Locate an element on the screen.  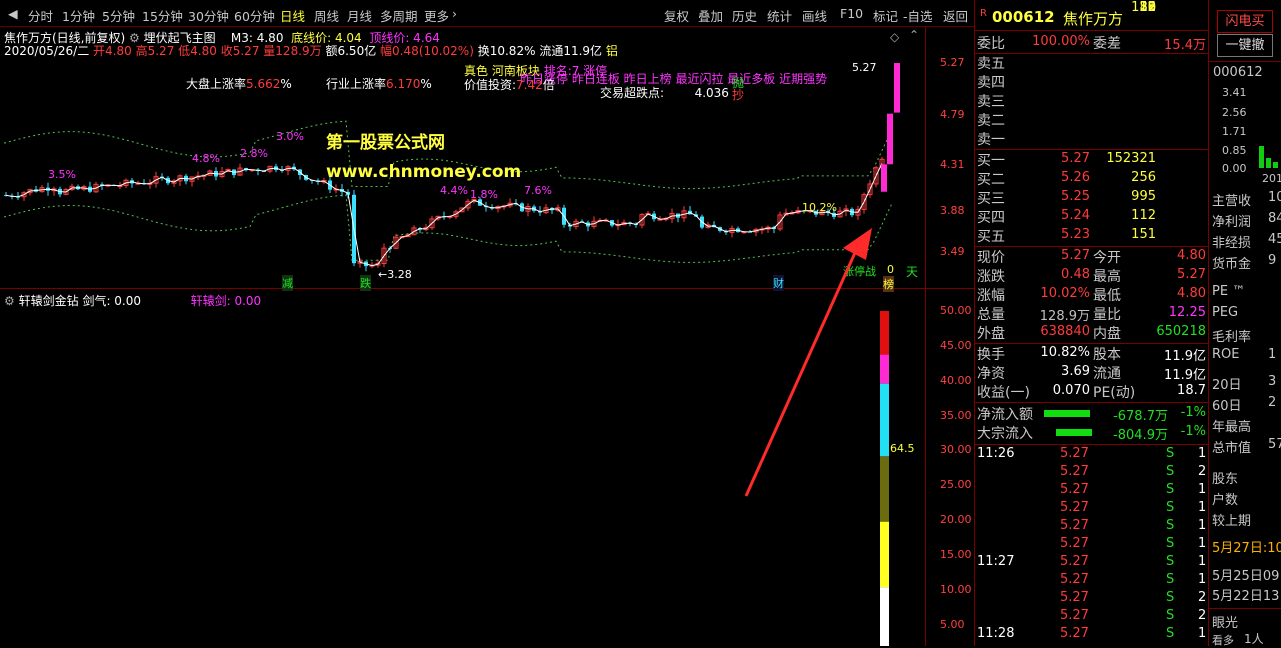
market-up-label: 大盘上涨率5.662% is located at coordinates (239, 84).